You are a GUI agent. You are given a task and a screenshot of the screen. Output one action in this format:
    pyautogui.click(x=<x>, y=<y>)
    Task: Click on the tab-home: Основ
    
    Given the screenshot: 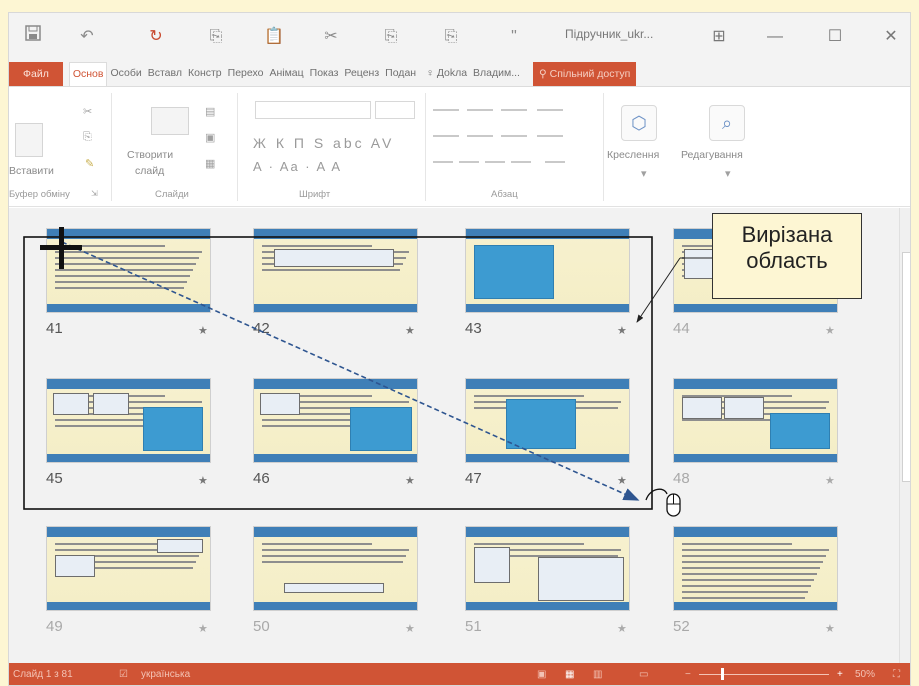 What is the action you would take?
    pyautogui.click(x=88, y=74)
    